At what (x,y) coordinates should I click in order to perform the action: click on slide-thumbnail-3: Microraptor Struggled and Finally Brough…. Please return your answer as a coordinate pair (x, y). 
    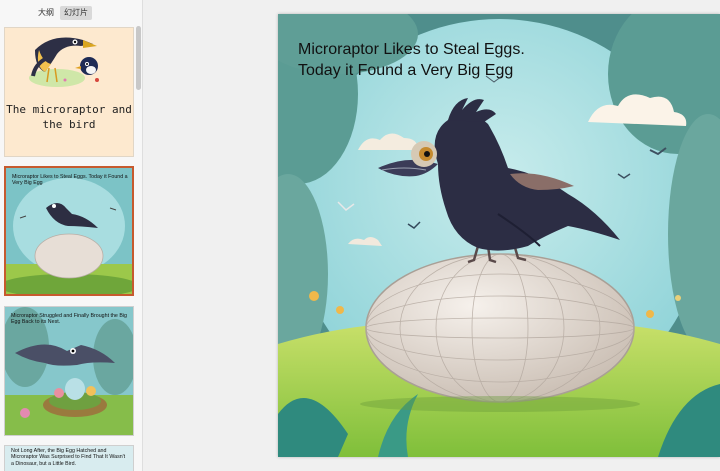
    Looking at the image, I should click on (69, 371).